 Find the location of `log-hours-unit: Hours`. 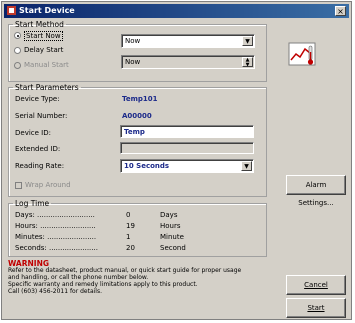

log-hours-unit: Hours is located at coordinates (170, 226).